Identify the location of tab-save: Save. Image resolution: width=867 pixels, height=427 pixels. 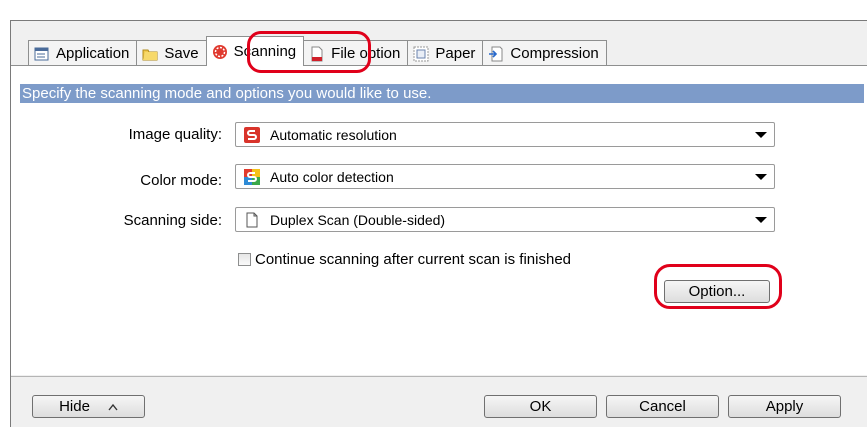
(171, 53).